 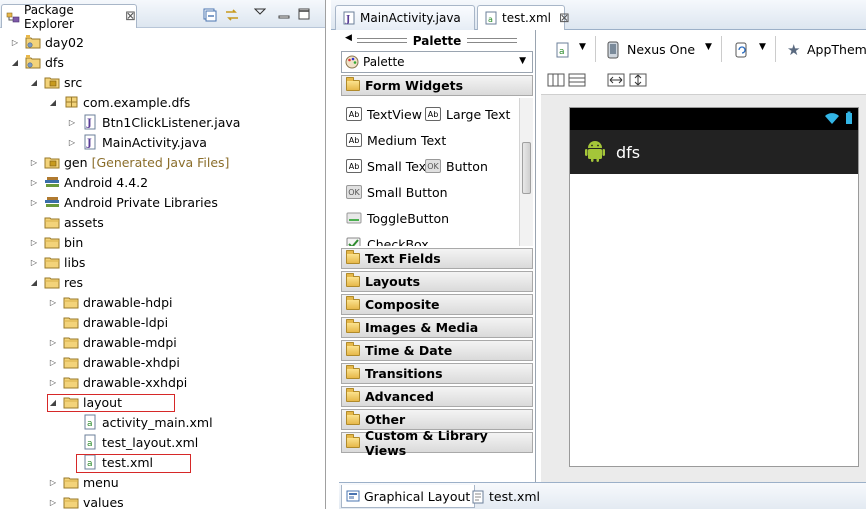 What do you see at coordinates (71, 482) in the screenshot?
I see `folder-icon` at bounding box center [71, 482].